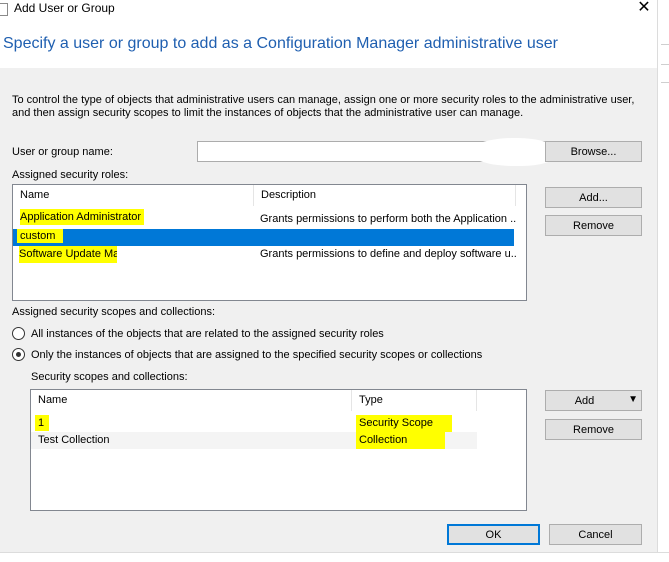 The image size is (669, 562). Describe the element at coordinates (334, 557) in the screenshot. I see `background-window-bottom` at that location.